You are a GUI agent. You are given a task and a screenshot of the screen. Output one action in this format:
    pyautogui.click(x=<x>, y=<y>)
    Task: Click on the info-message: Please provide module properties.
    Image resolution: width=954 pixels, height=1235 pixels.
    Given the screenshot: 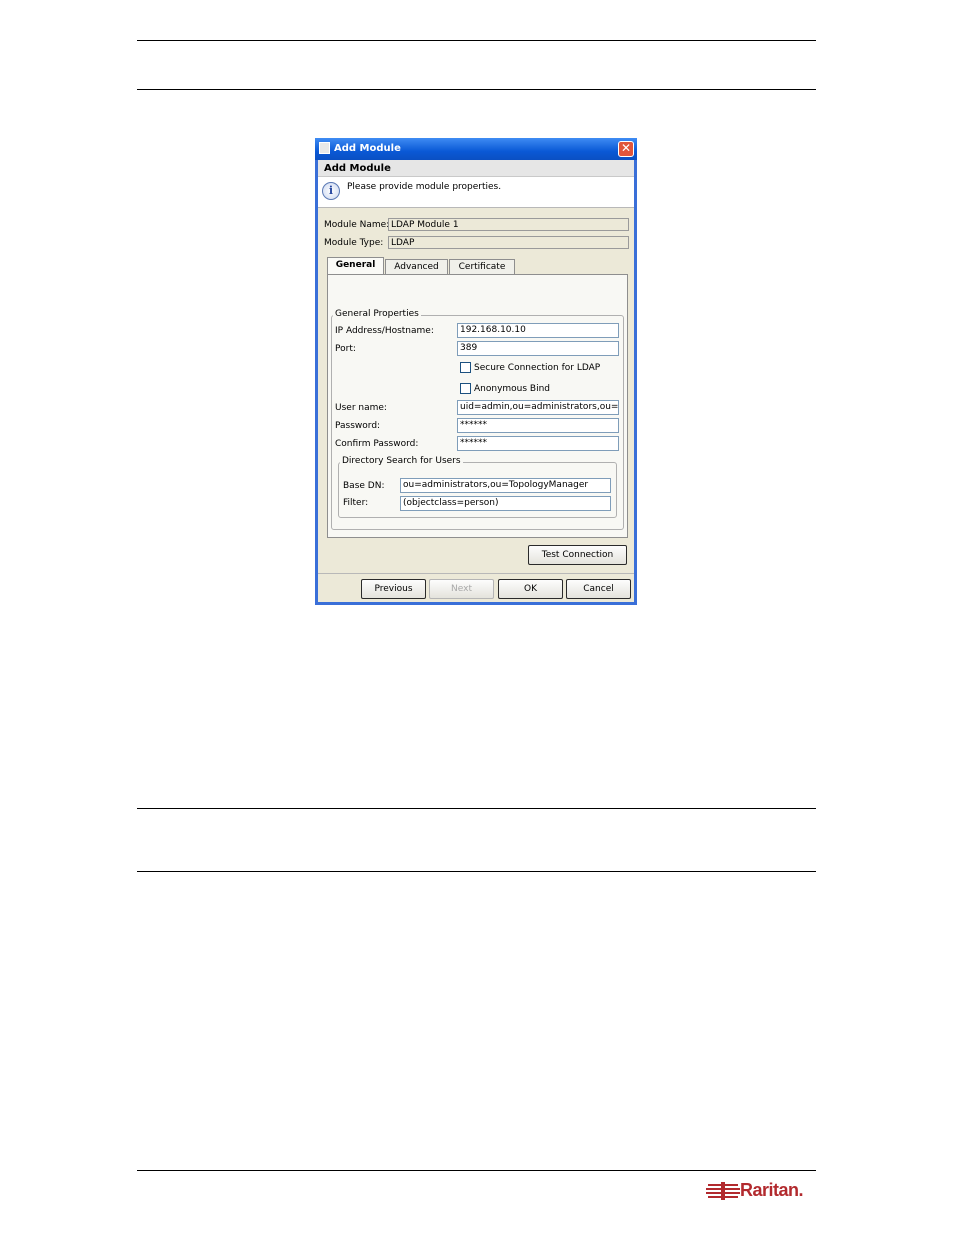 What is the action you would take?
    pyautogui.click(x=424, y=187)
    